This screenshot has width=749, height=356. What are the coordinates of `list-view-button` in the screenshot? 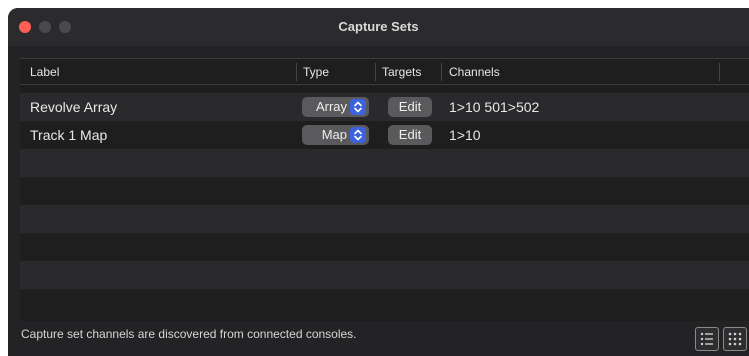 It's located at (707, 339).